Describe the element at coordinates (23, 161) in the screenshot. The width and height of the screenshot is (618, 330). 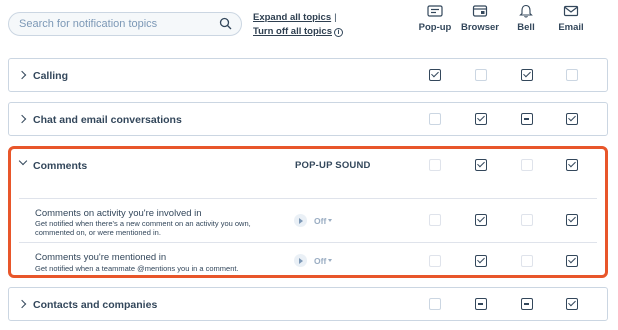
I see `chevron-down-icon` at that location.